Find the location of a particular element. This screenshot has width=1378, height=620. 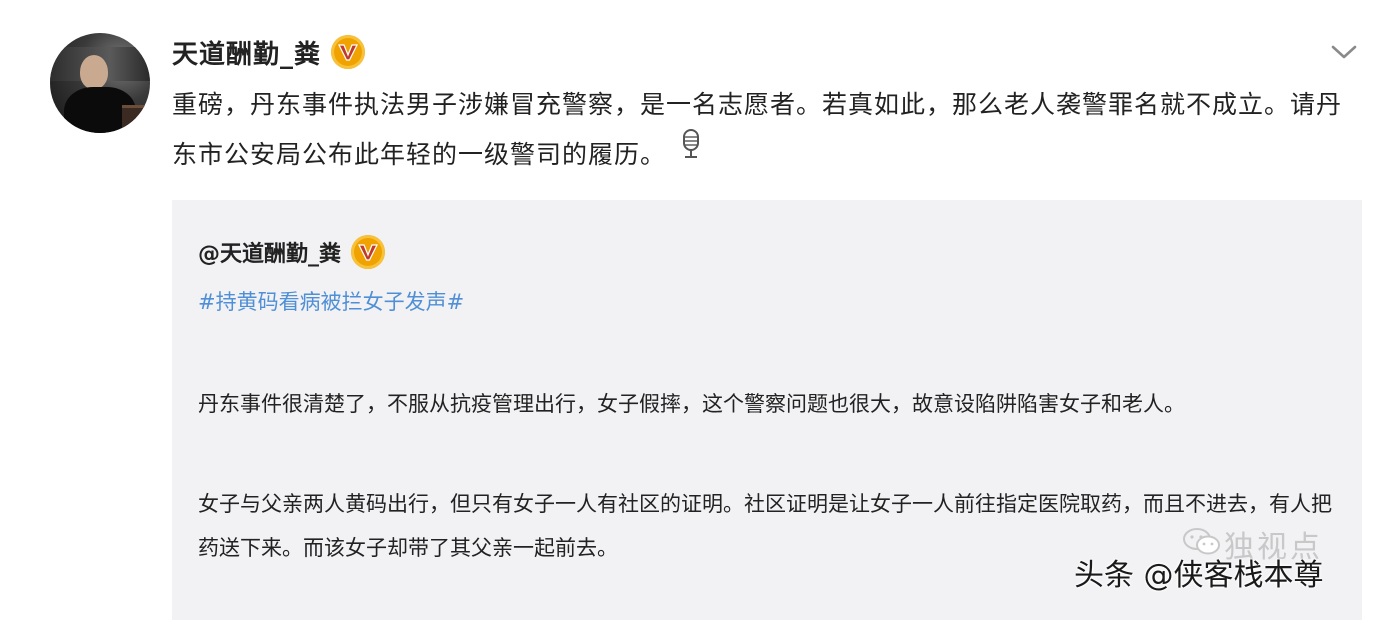

post-header: 天道酬勤_粪 is located at coordinates (269, 52).